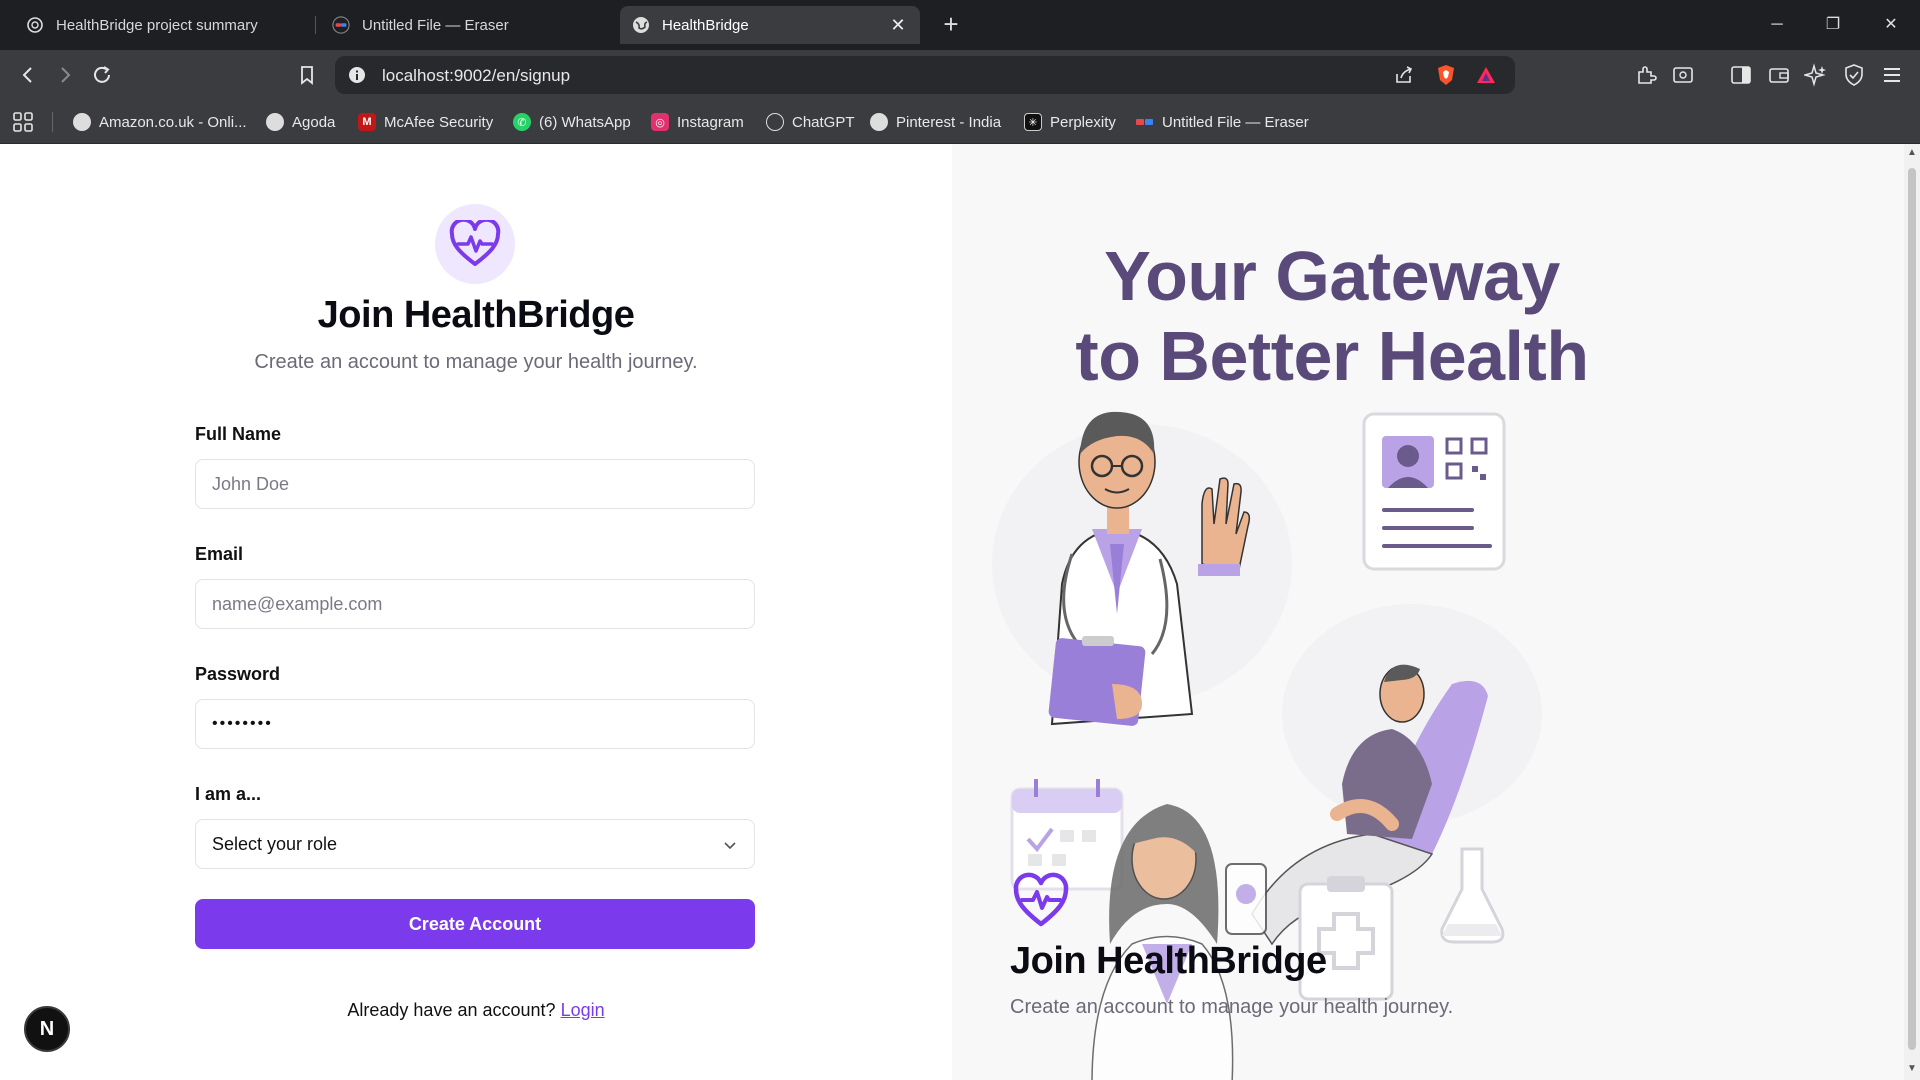 Image resolution: width=1920 pixels, height=1080 pixels. Describe the element at coordinates (52, 122) in the screenshot. I see `bookmarks-divider` at that location.